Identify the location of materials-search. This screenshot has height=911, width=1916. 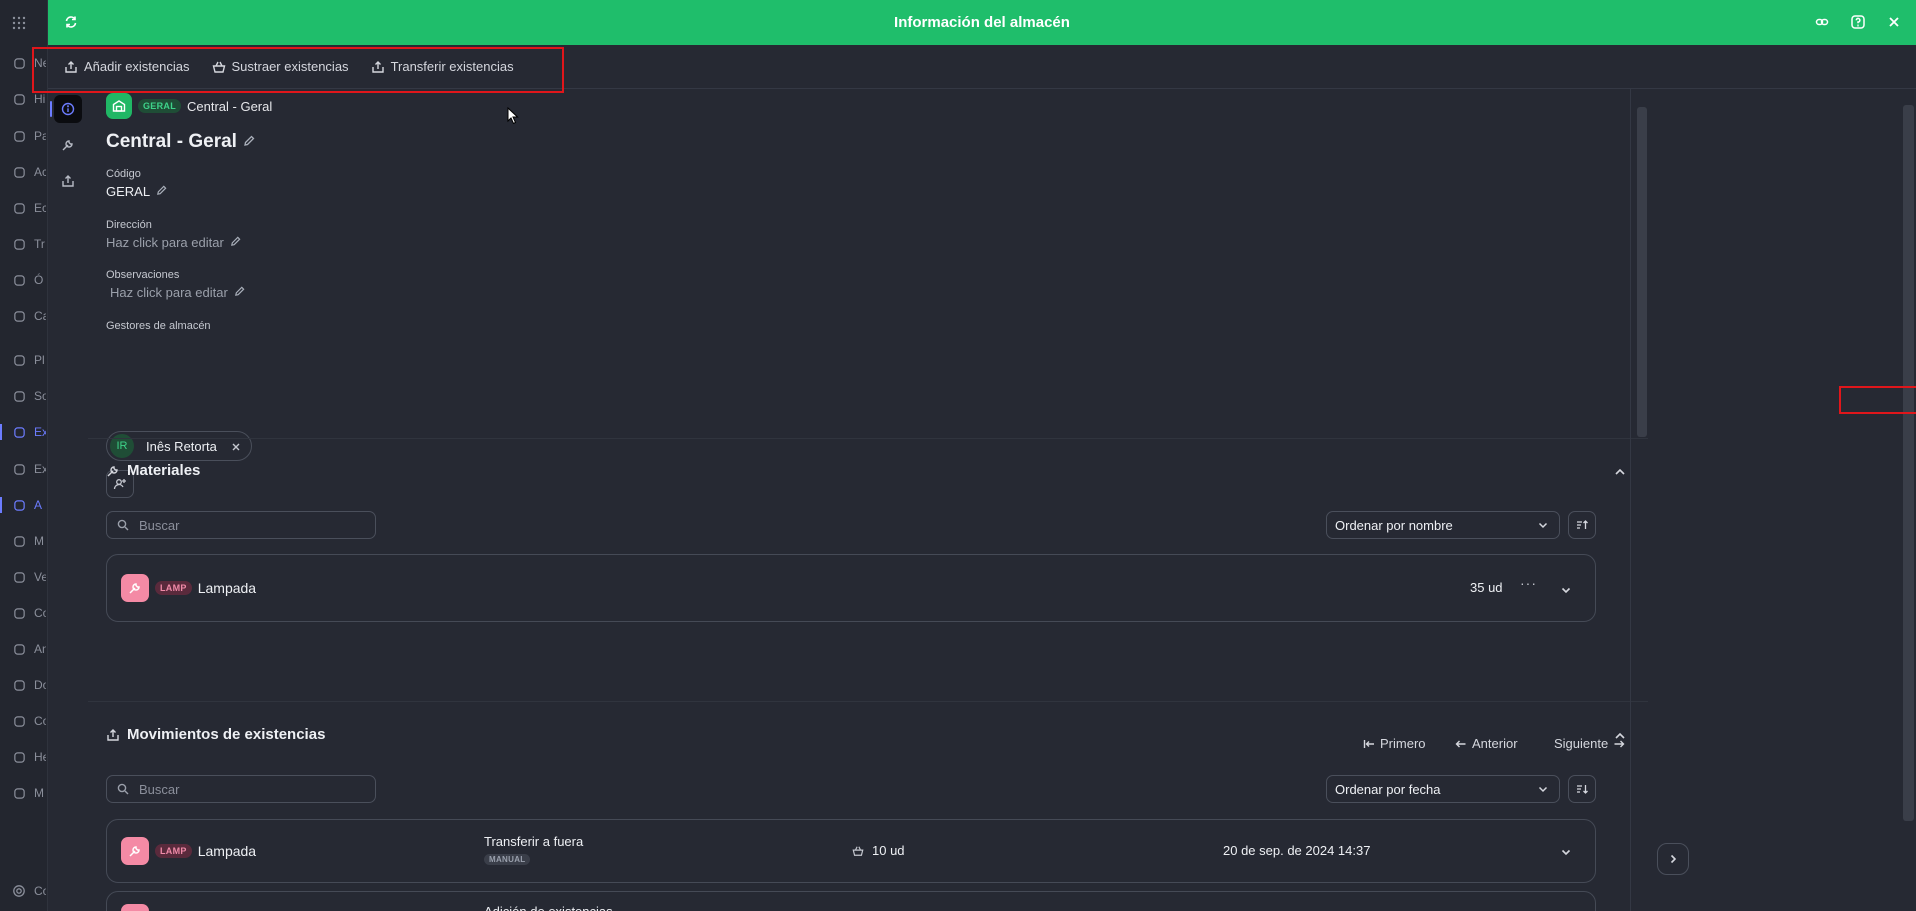
(241, 525).